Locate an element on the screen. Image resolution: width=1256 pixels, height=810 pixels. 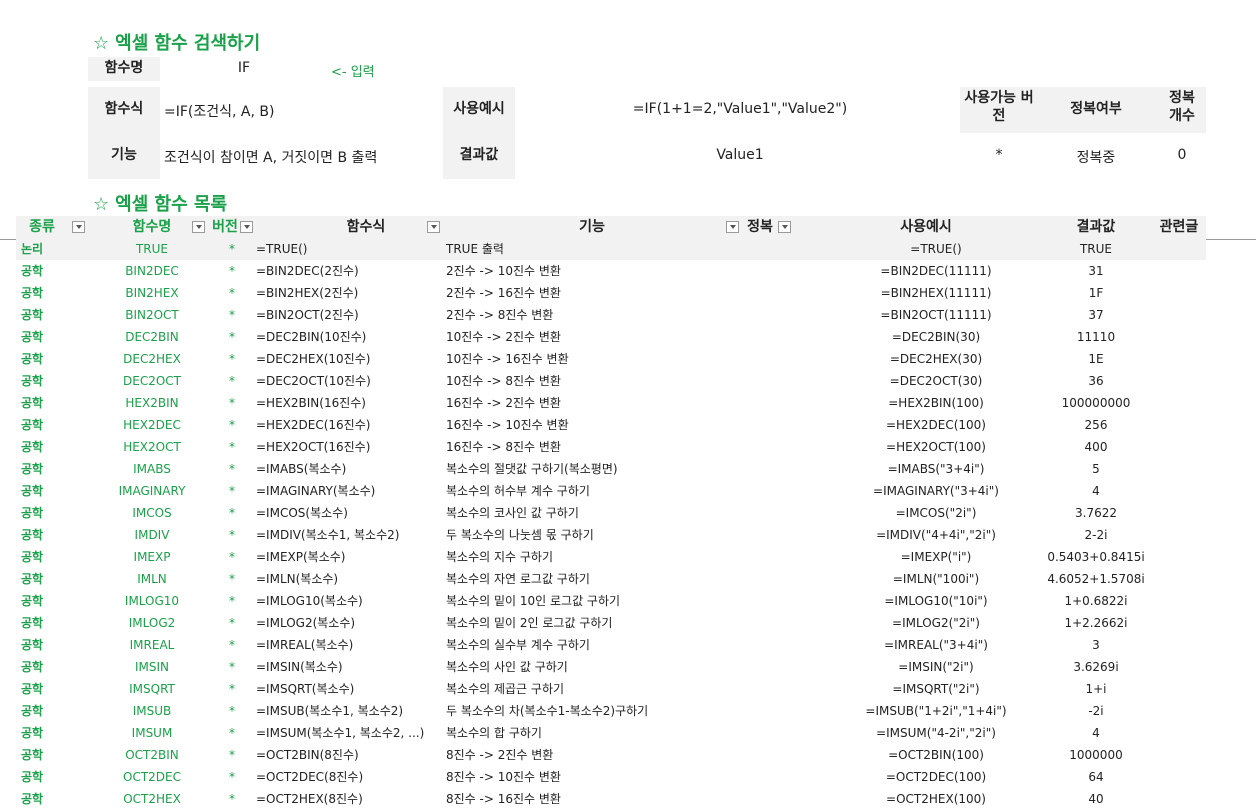
syntax-cell: =IMLOG10(복소수) is located at coordinates (309, 601).